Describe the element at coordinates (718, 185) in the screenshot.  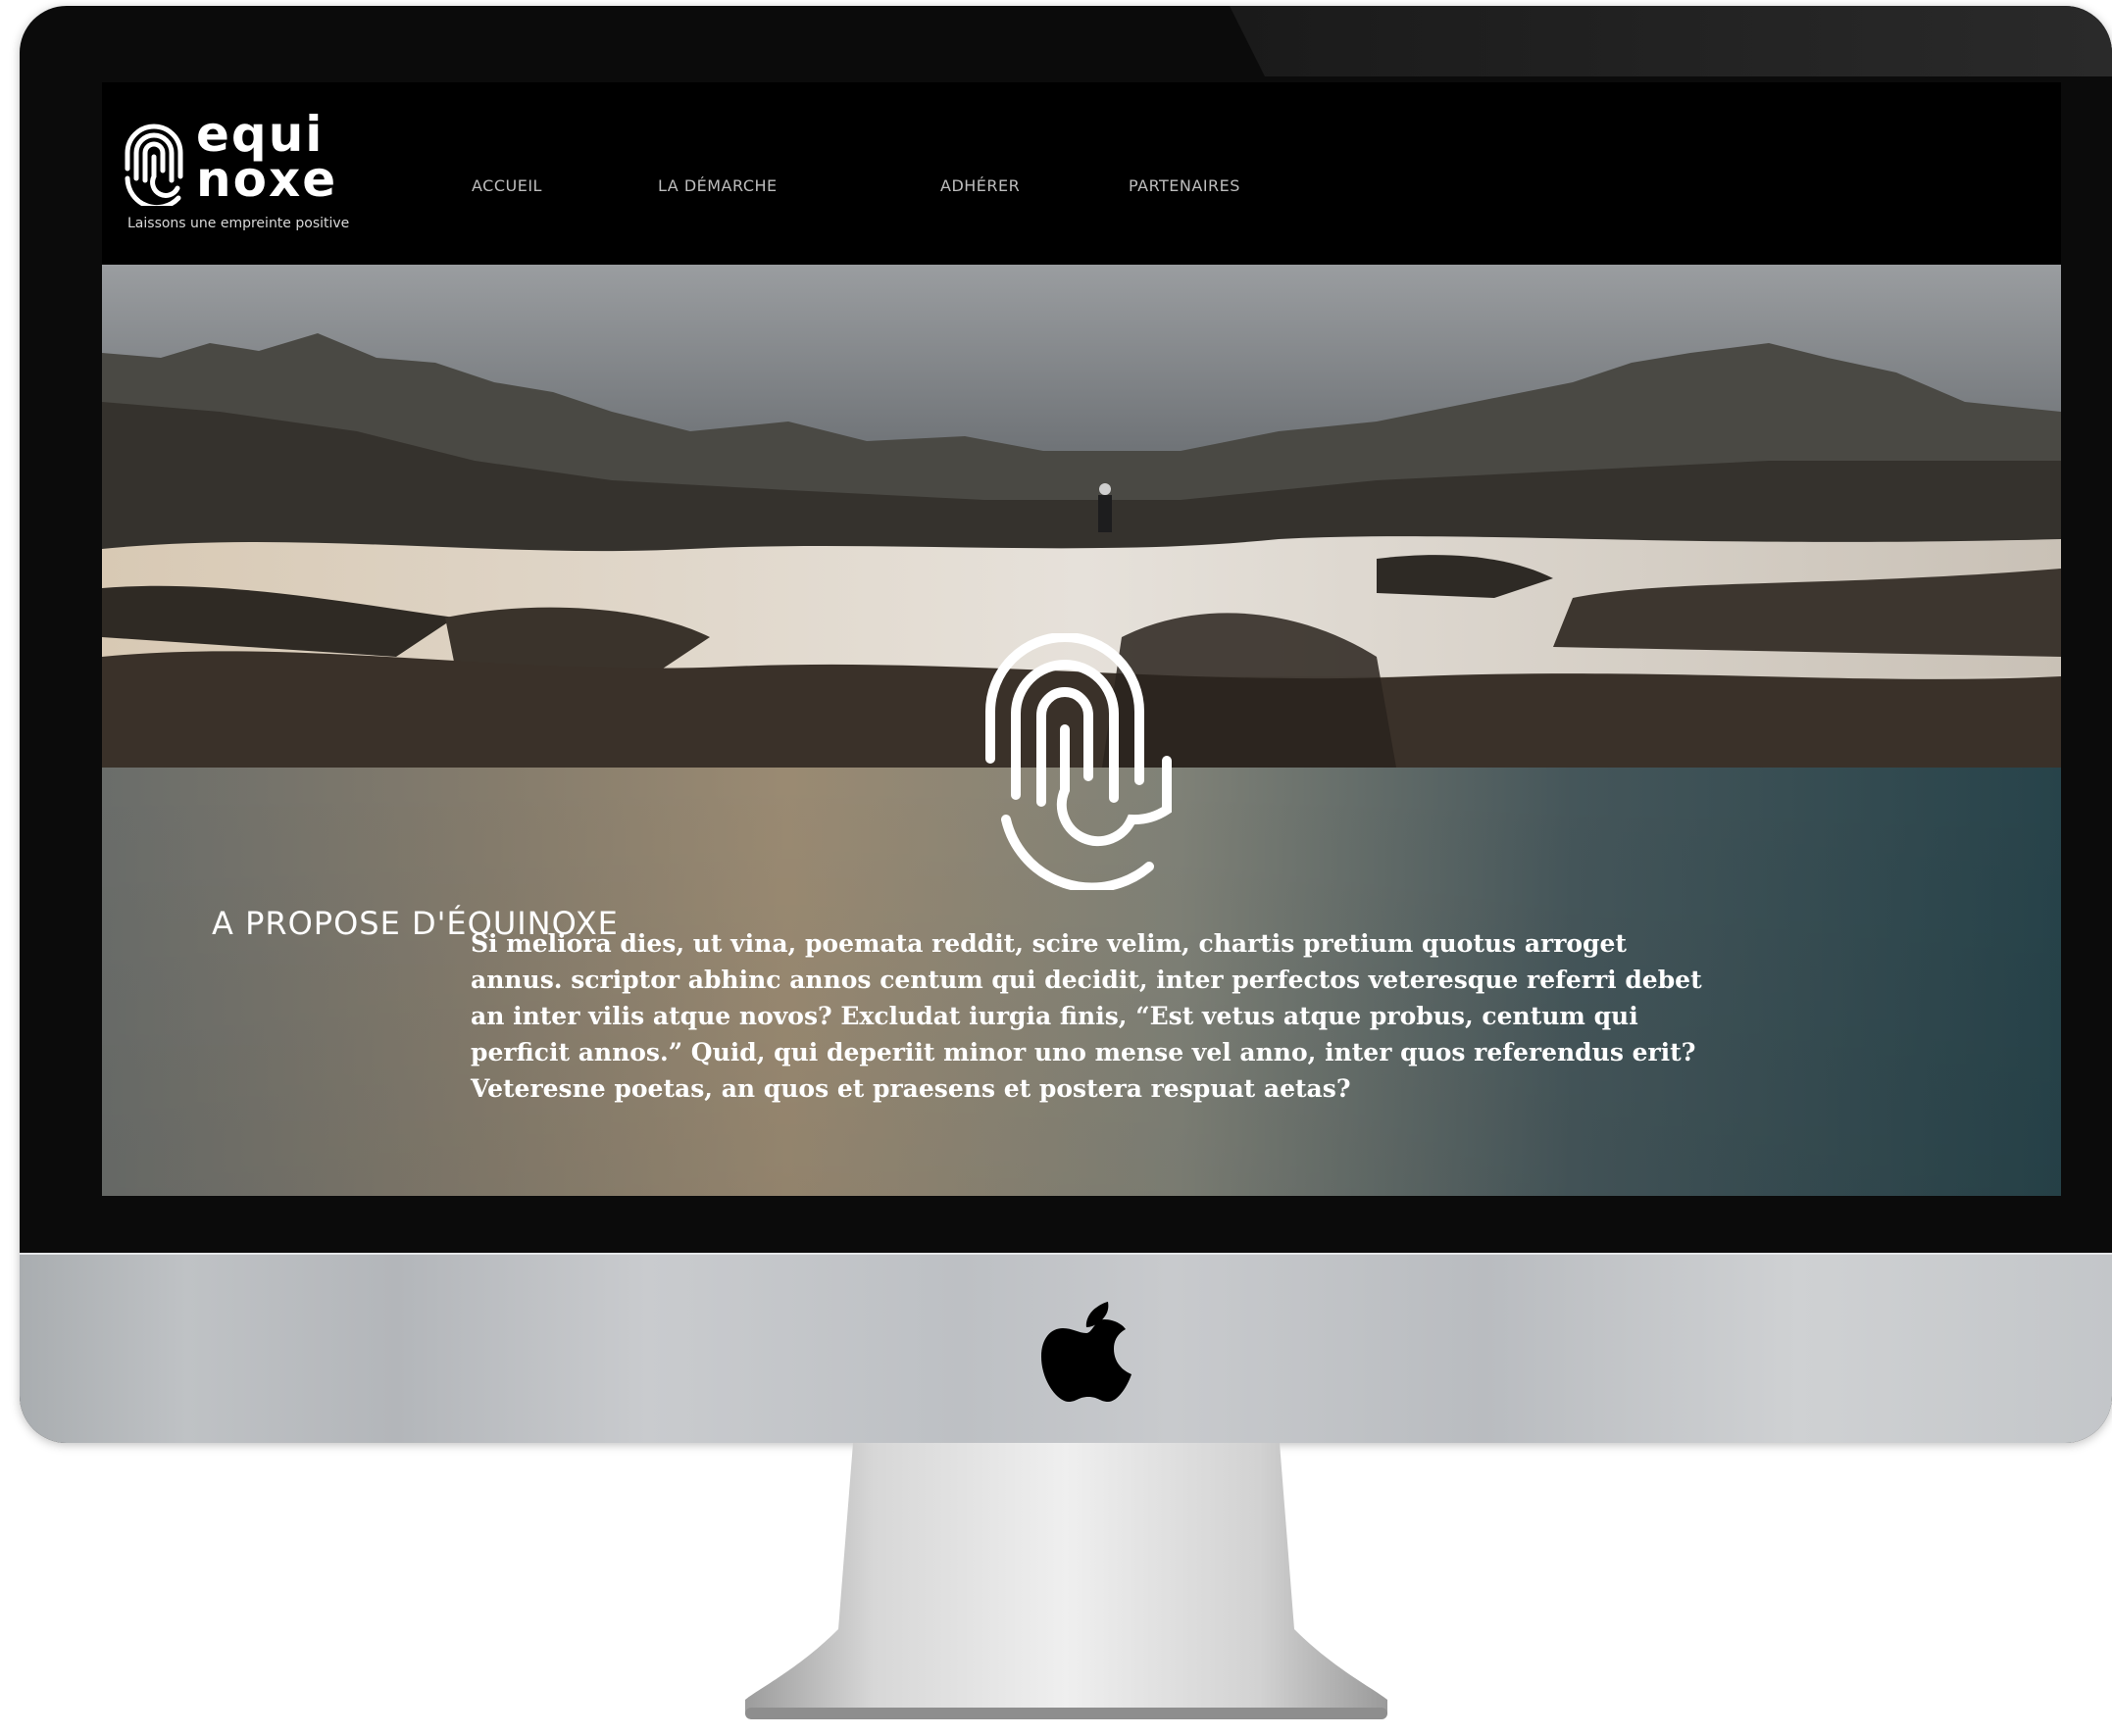
I see `nav-item-la-demarche: LA DÉMARCHE` at that location.